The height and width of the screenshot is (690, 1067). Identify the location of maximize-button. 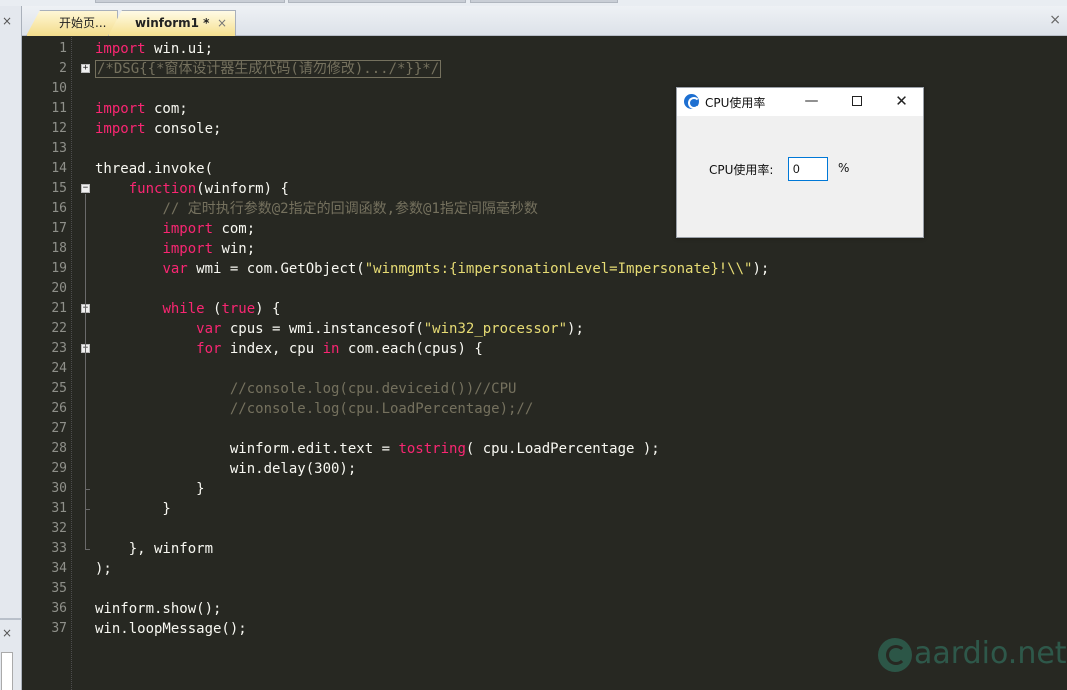
(856, 102).